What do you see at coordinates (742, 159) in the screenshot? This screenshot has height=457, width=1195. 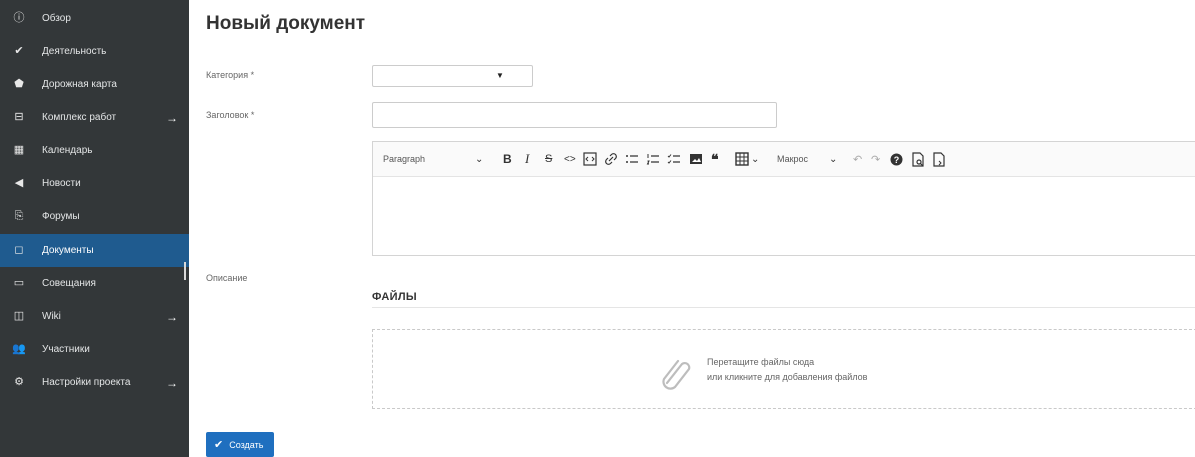 I see `table-icon` at bounding box center [742, 159].